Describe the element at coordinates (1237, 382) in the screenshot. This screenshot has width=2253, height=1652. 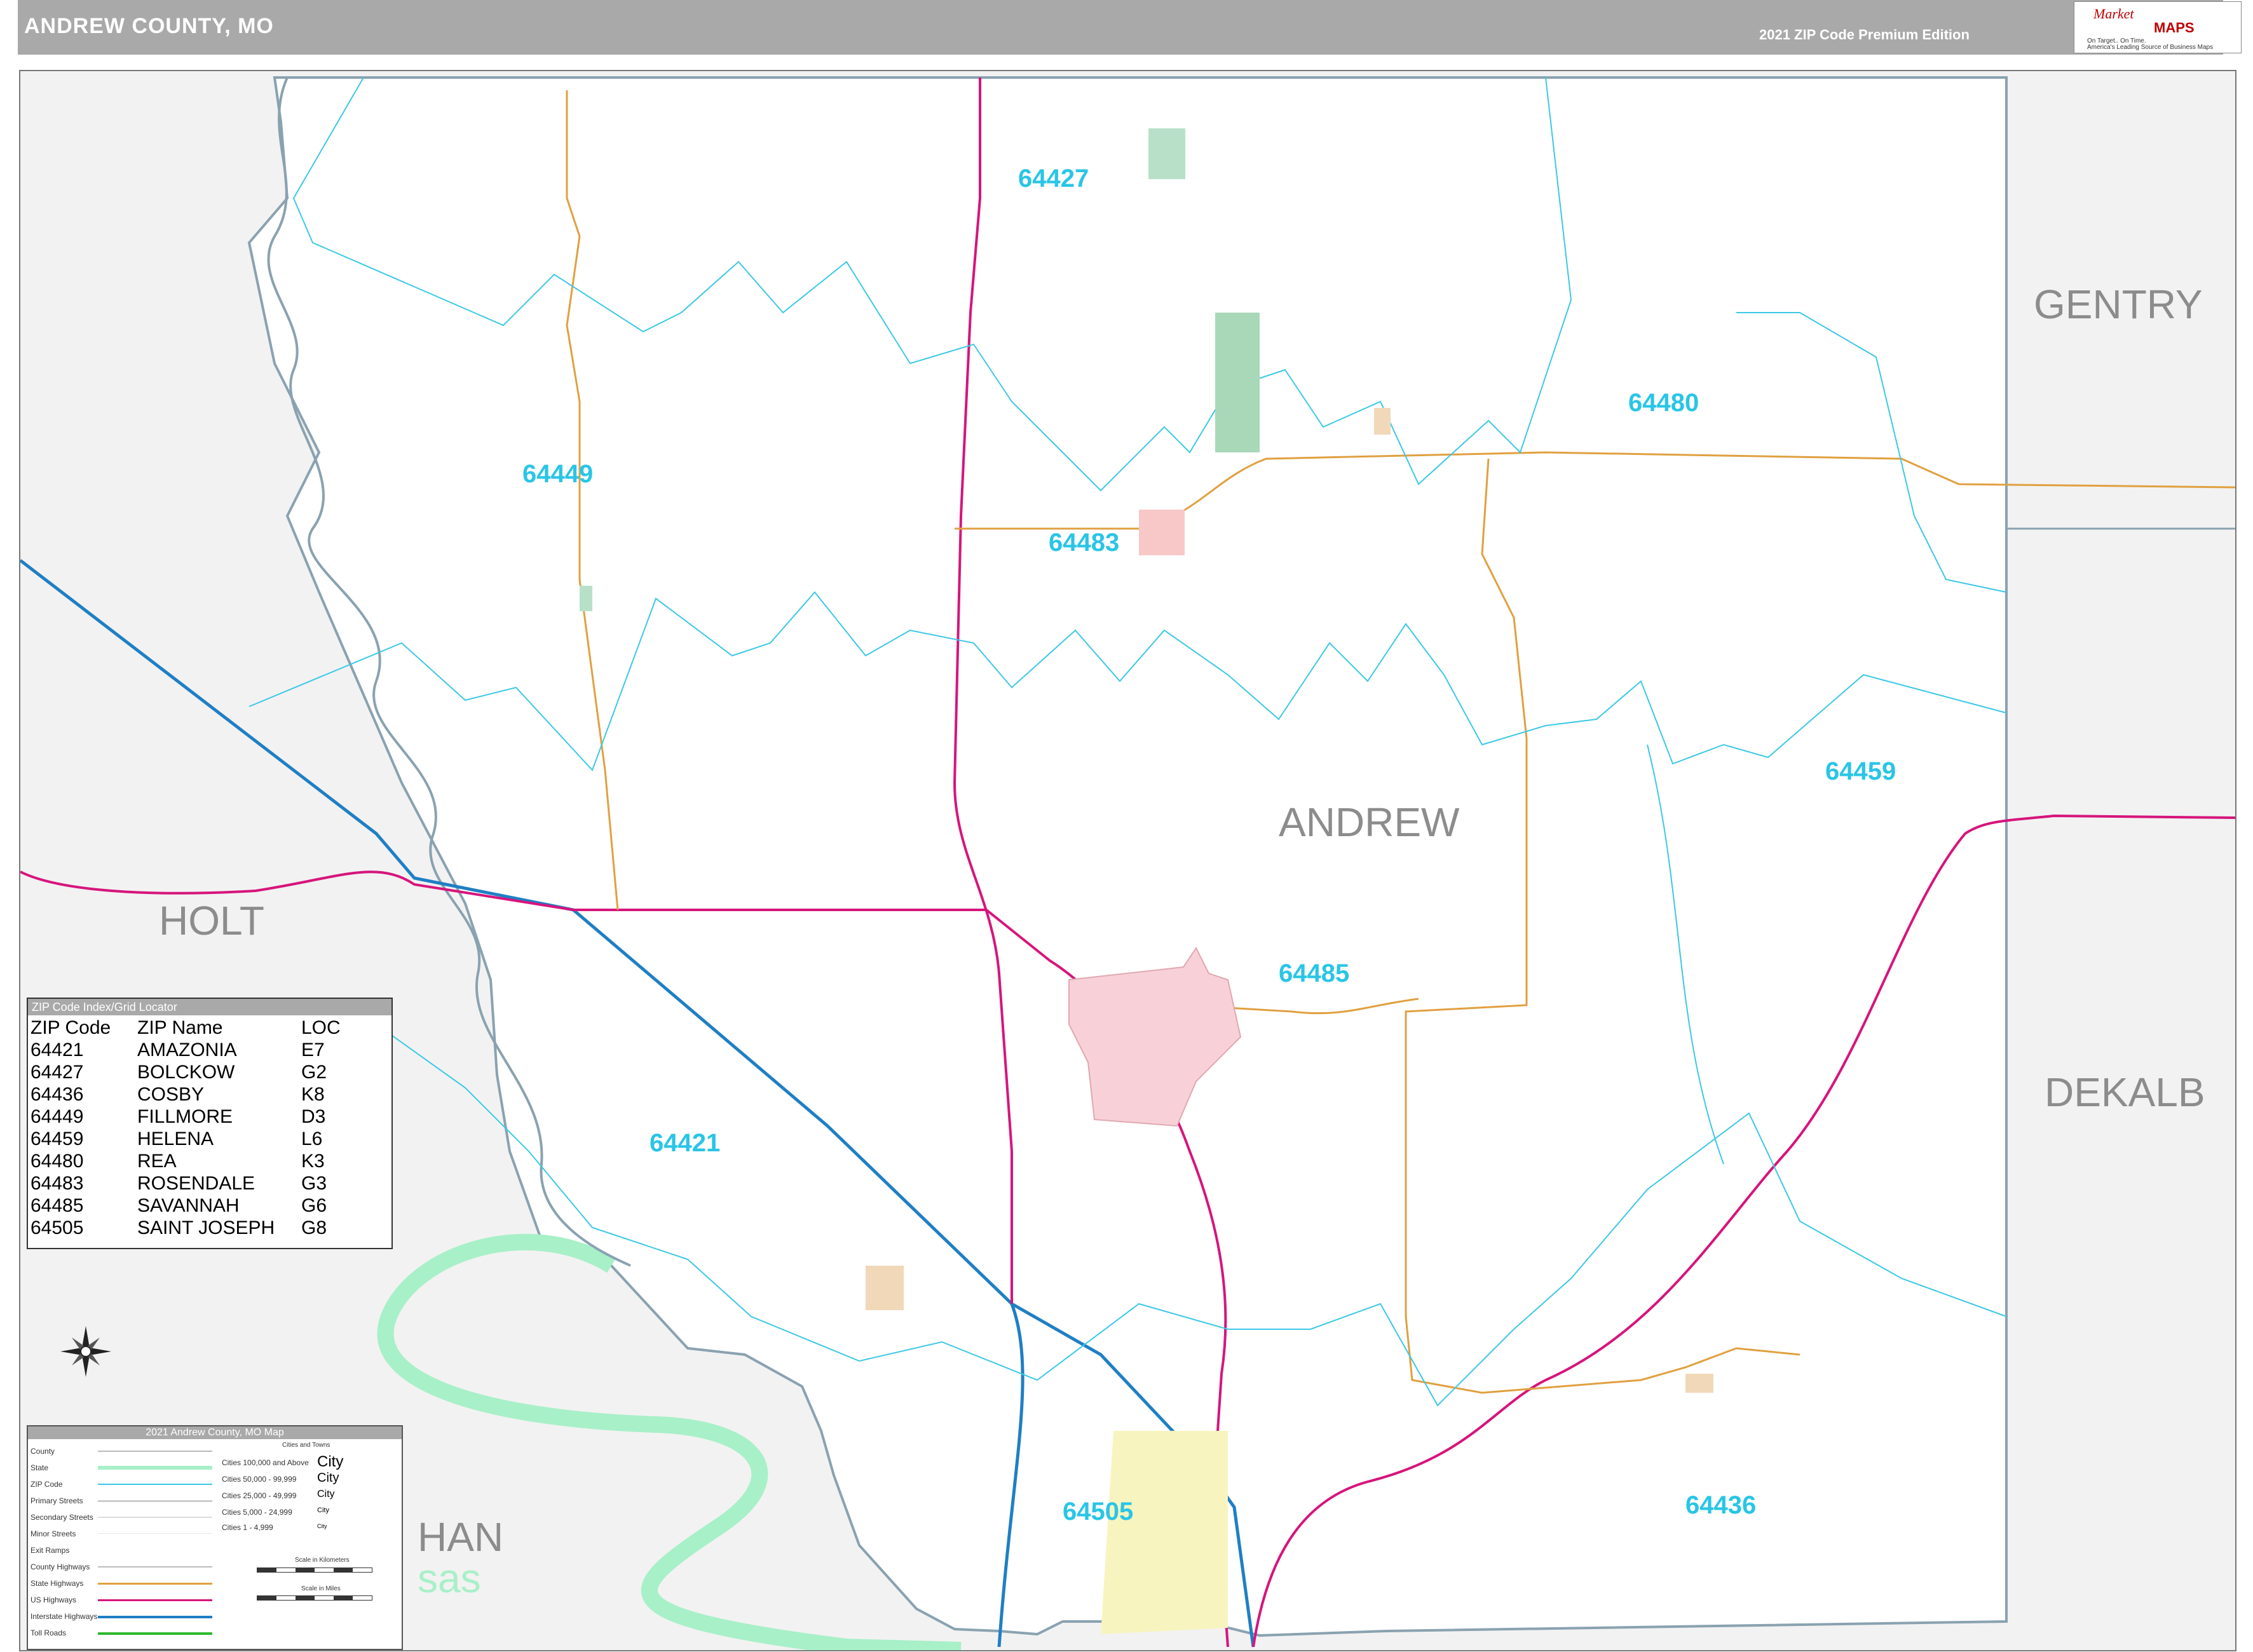
I see `conservation-area` at that location.